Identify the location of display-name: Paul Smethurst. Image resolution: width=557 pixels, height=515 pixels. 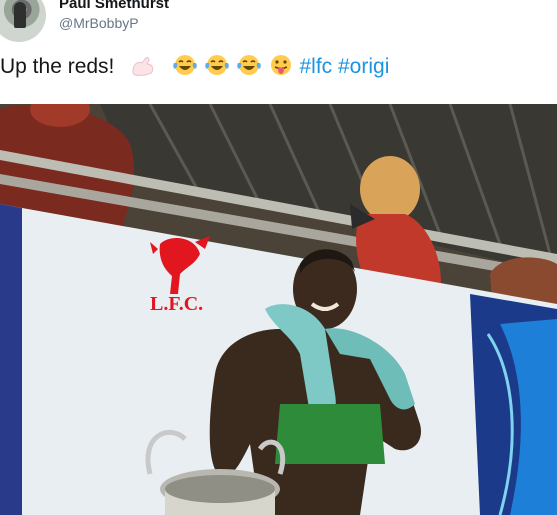
(114, 6).